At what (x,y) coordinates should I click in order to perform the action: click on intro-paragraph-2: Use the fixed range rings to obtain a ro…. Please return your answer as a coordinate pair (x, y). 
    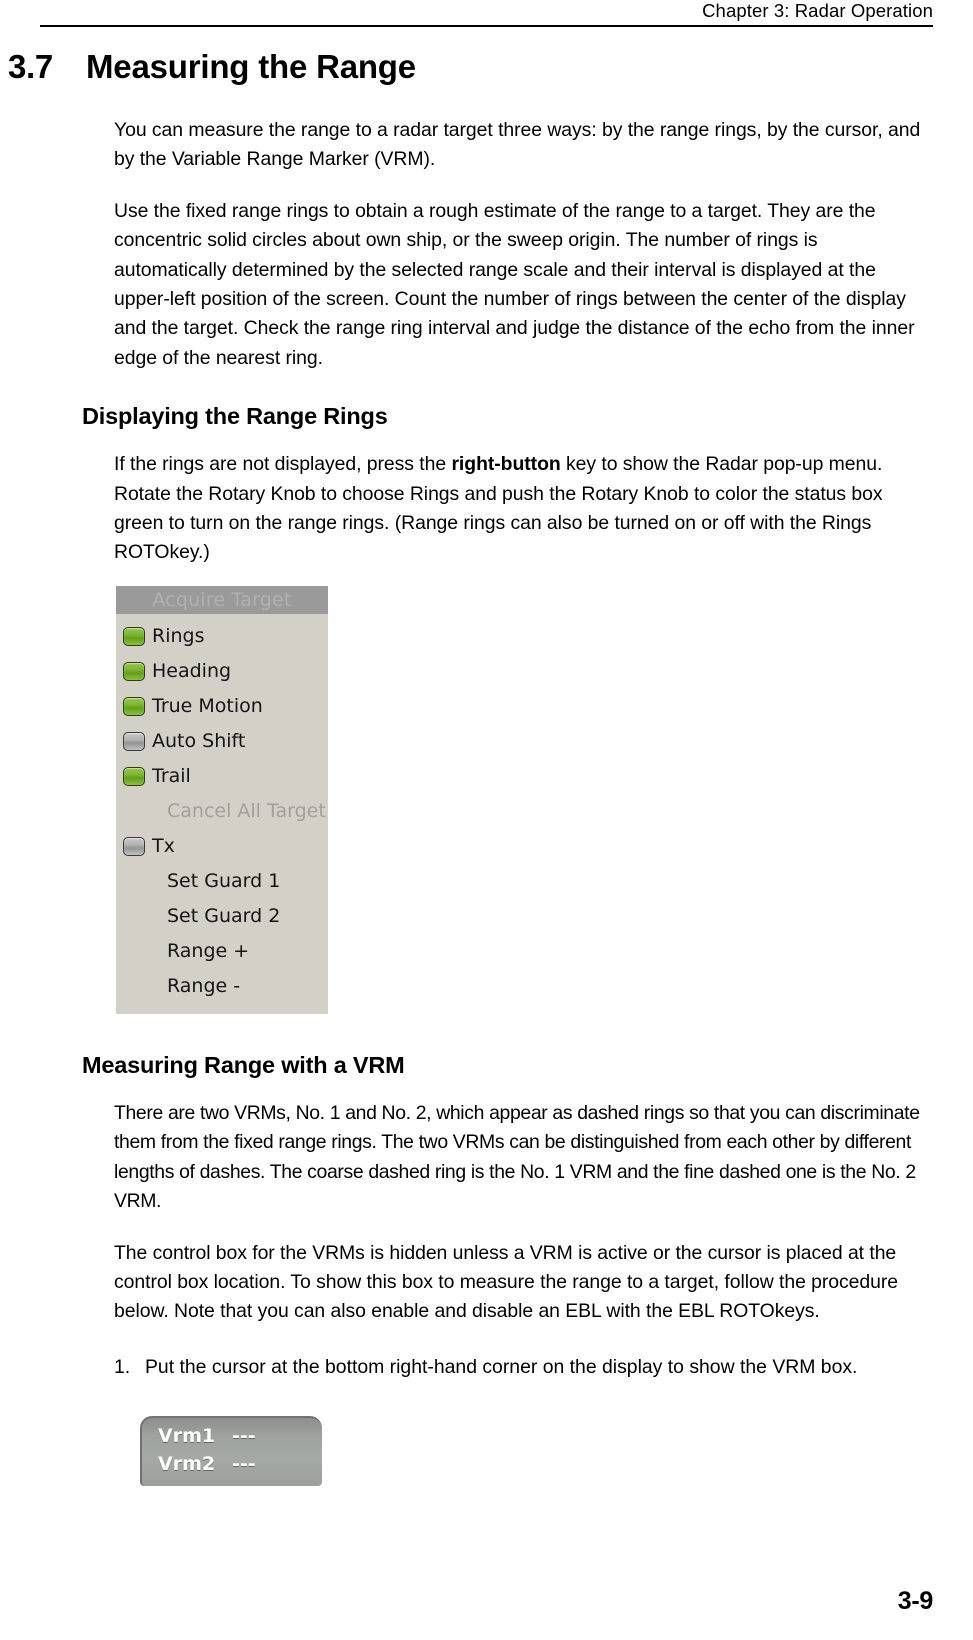
    Looking at the image, I should click on (514, 284).